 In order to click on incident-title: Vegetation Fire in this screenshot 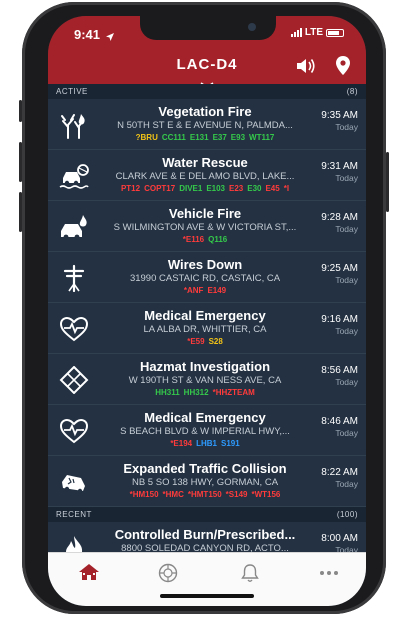, I will do `click(205, 111)`.